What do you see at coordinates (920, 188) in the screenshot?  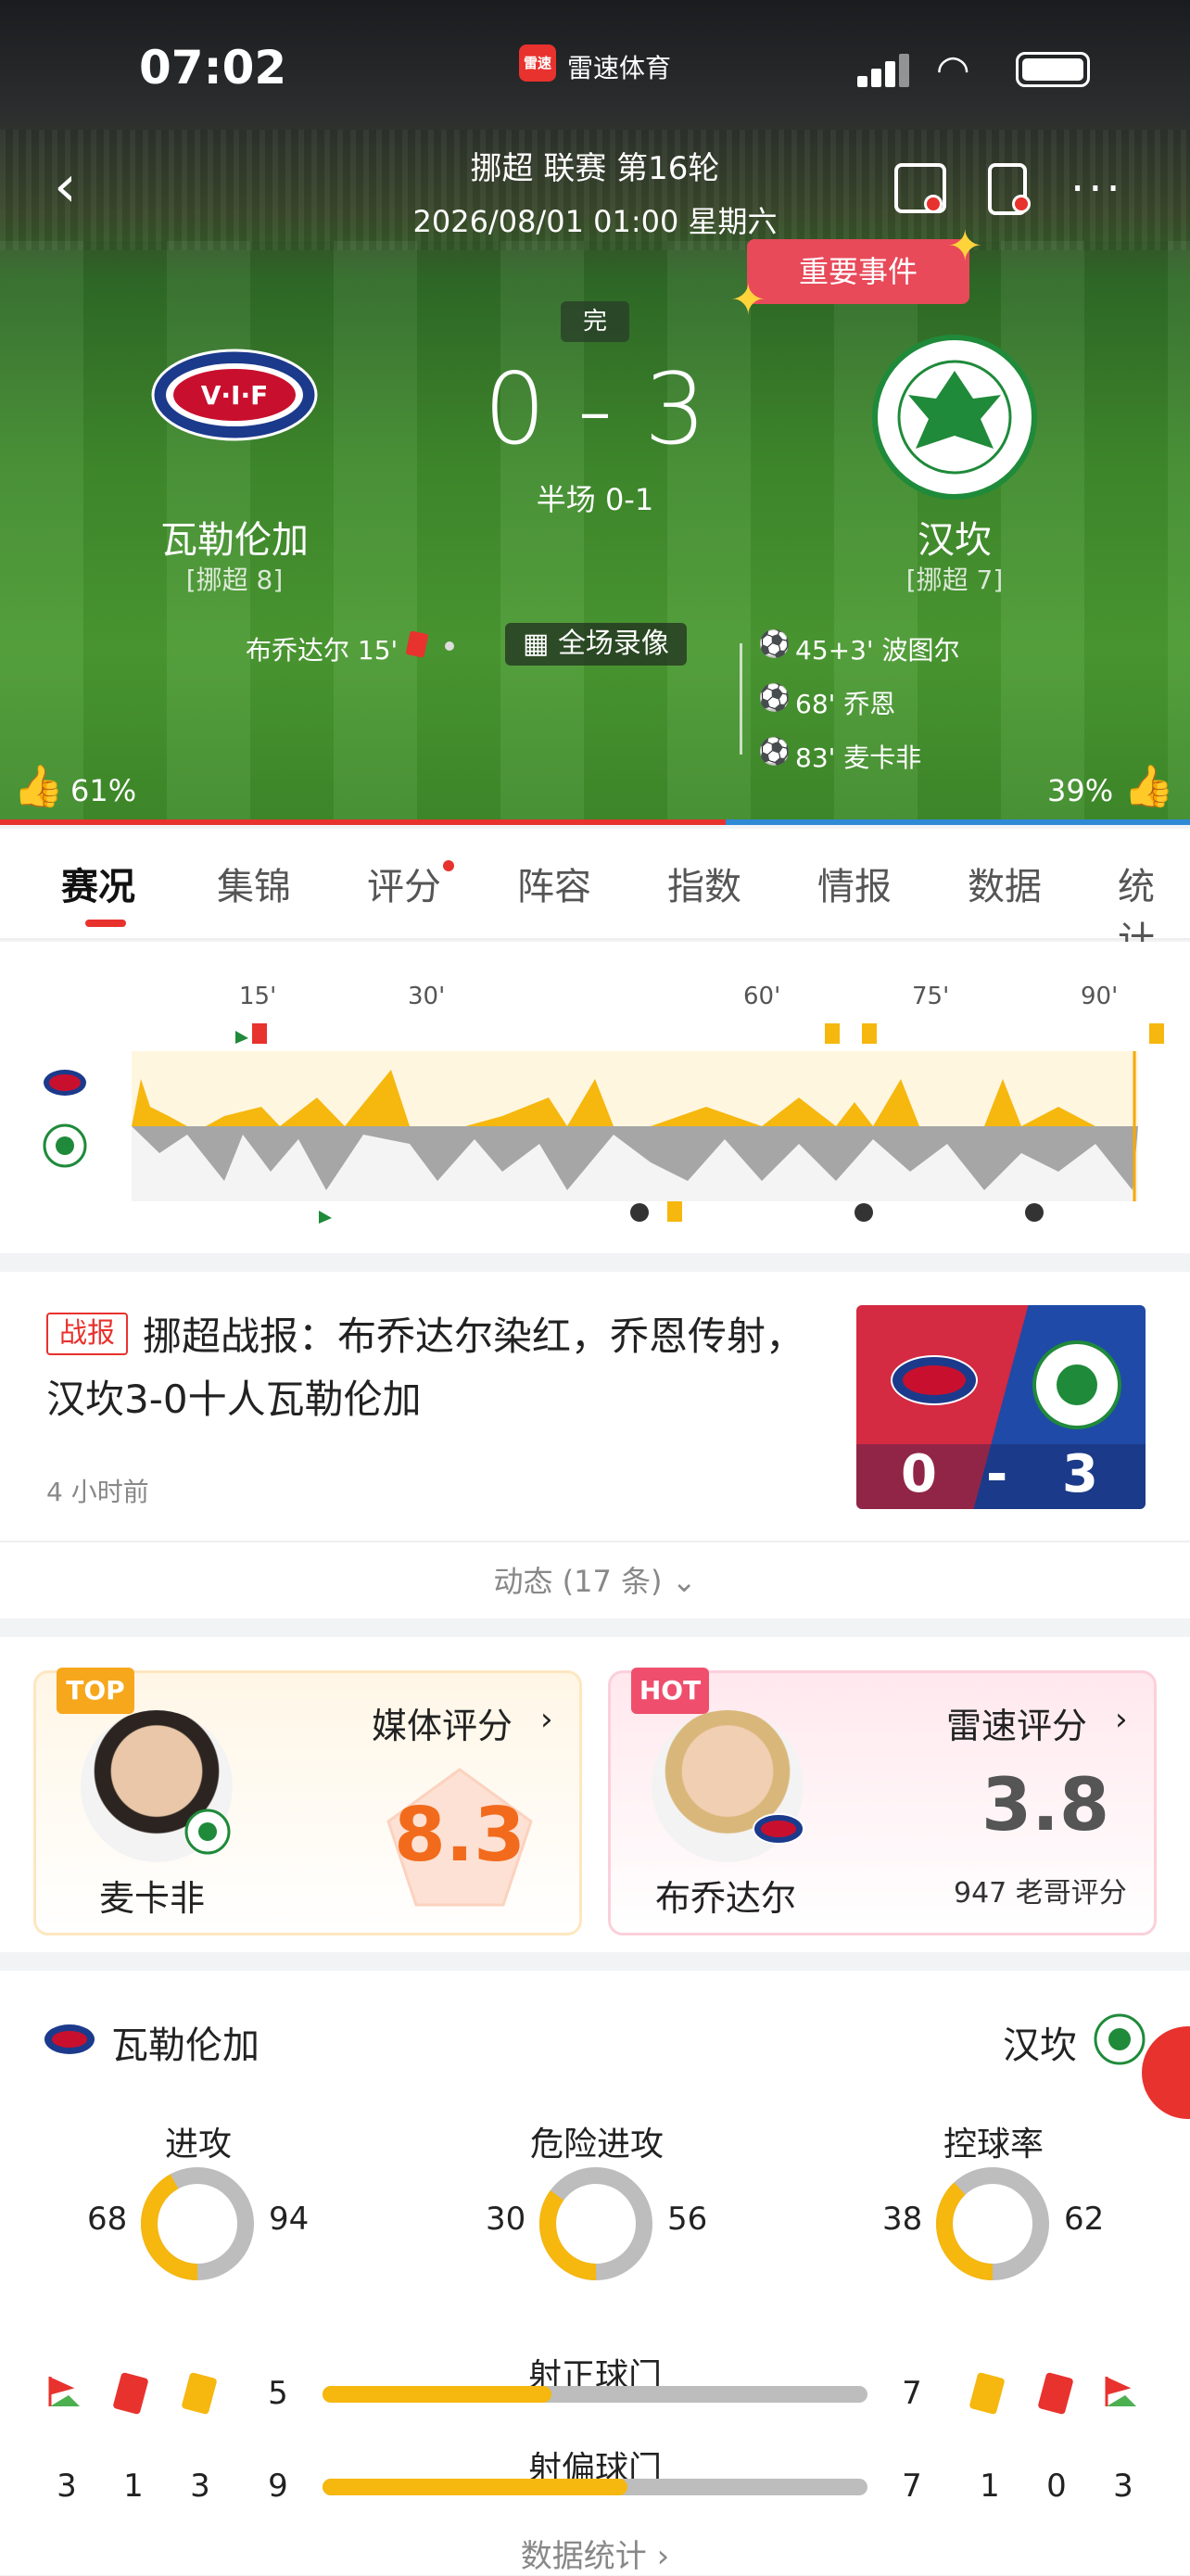 I see `calendar-icon` at bounding box center [920, 188].